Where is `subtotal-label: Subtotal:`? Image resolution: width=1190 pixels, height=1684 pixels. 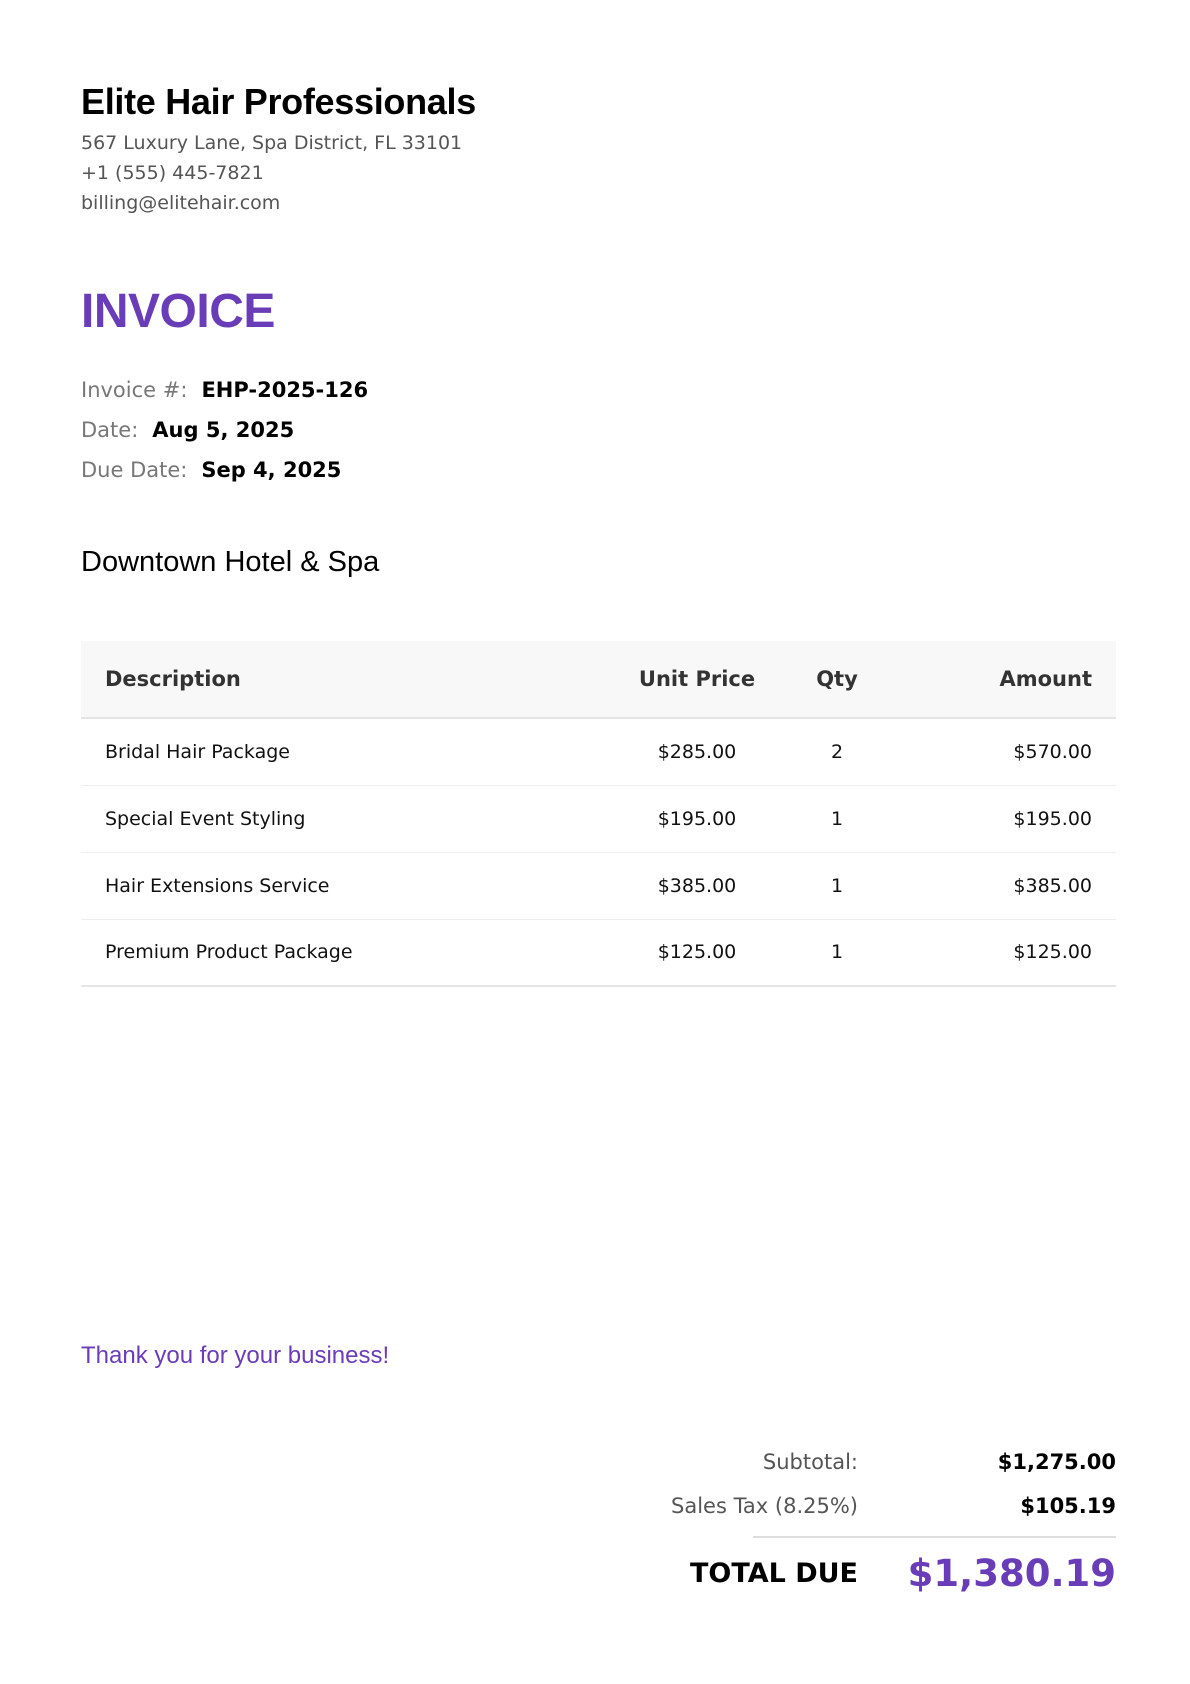
subtotal-label: Subtotal: is located at coordinates (810, 1462).